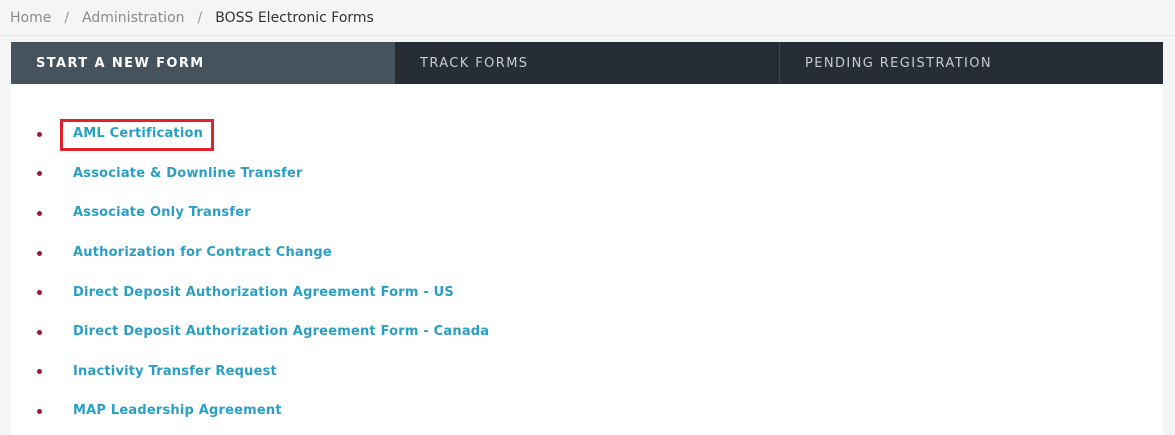 The height and width of the screenshot is (435, 1175). Describe the element at coordinates (587, 213) in the screenshot. I see `list-item: Associate Only Transfer` at that location.